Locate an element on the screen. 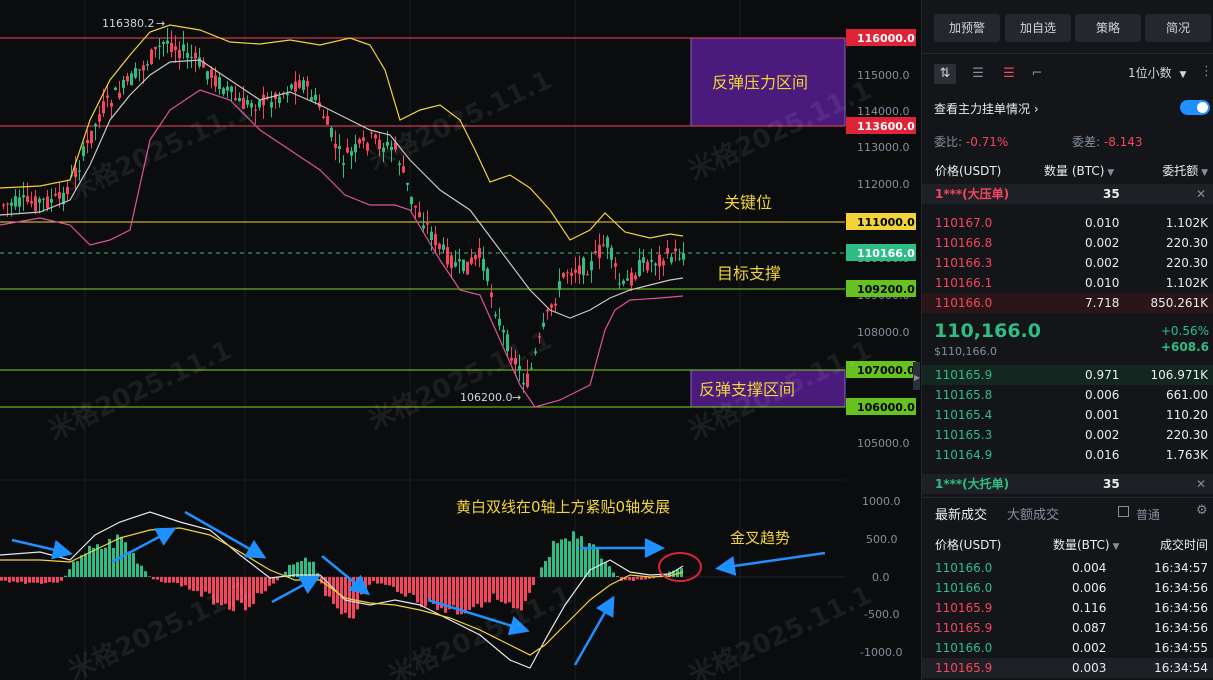 The image size is (1213, 680). orderbook-asks-row: 110167.0 0.010 1.102K is located at coordinates (1067, 223).